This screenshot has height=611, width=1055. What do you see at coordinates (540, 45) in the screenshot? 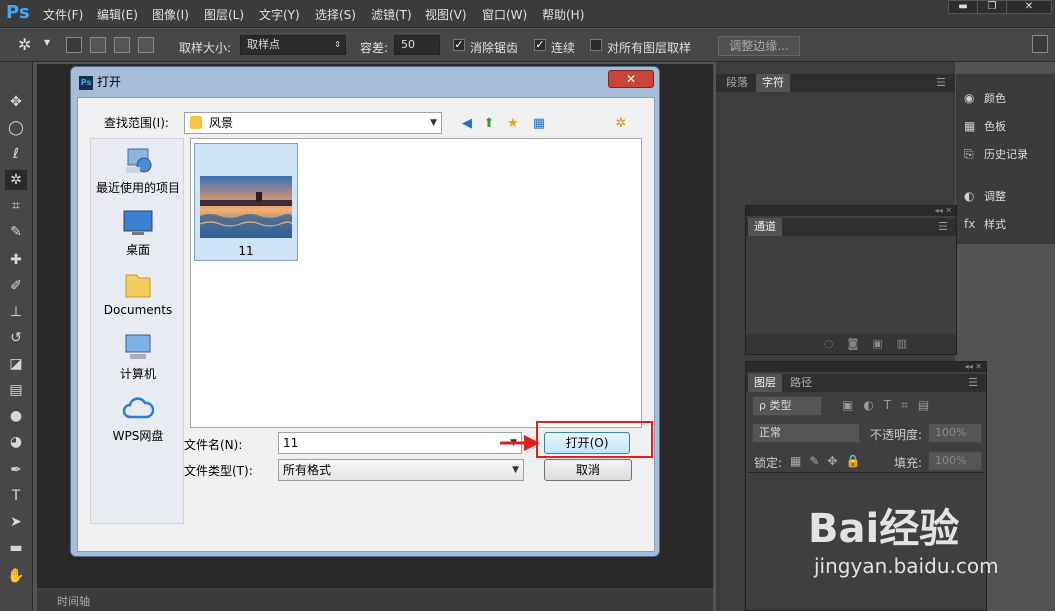
I see `contiguous-checkbox: ✓` at bounding box center [540, 45].